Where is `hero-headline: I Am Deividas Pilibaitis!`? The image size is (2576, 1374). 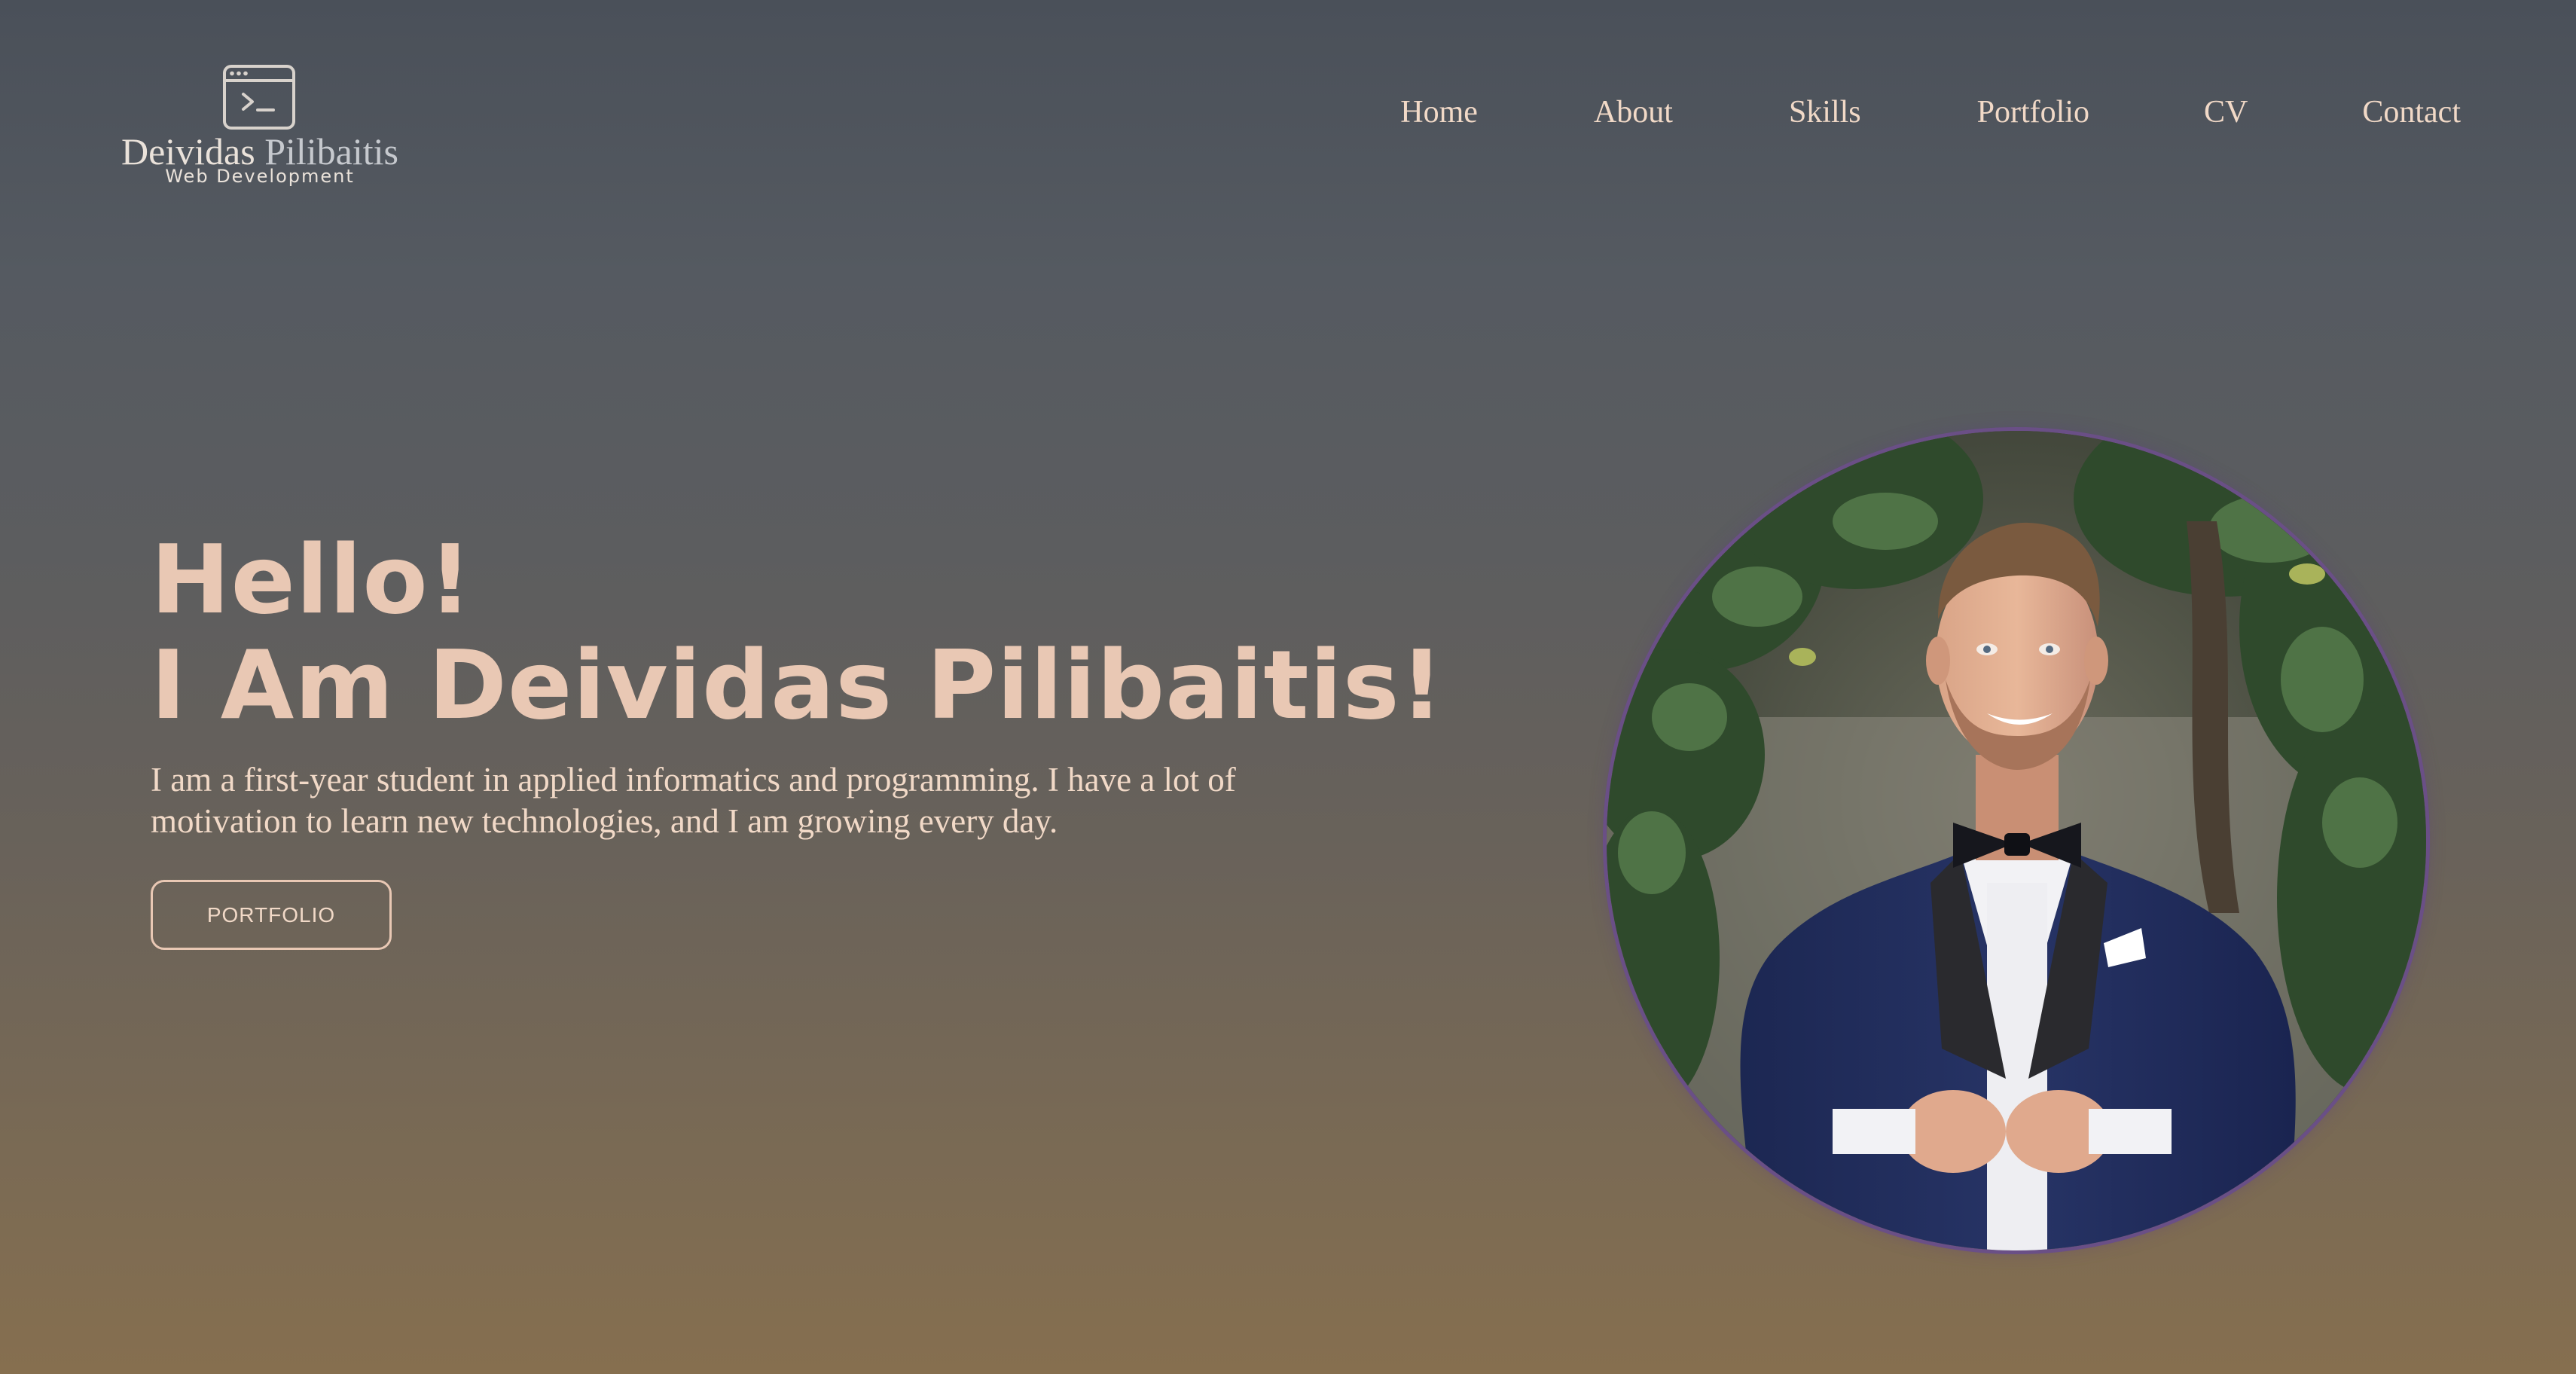
hero-headline: I Am Deividas Pilibaitis! is located at coordinates (798, 685).